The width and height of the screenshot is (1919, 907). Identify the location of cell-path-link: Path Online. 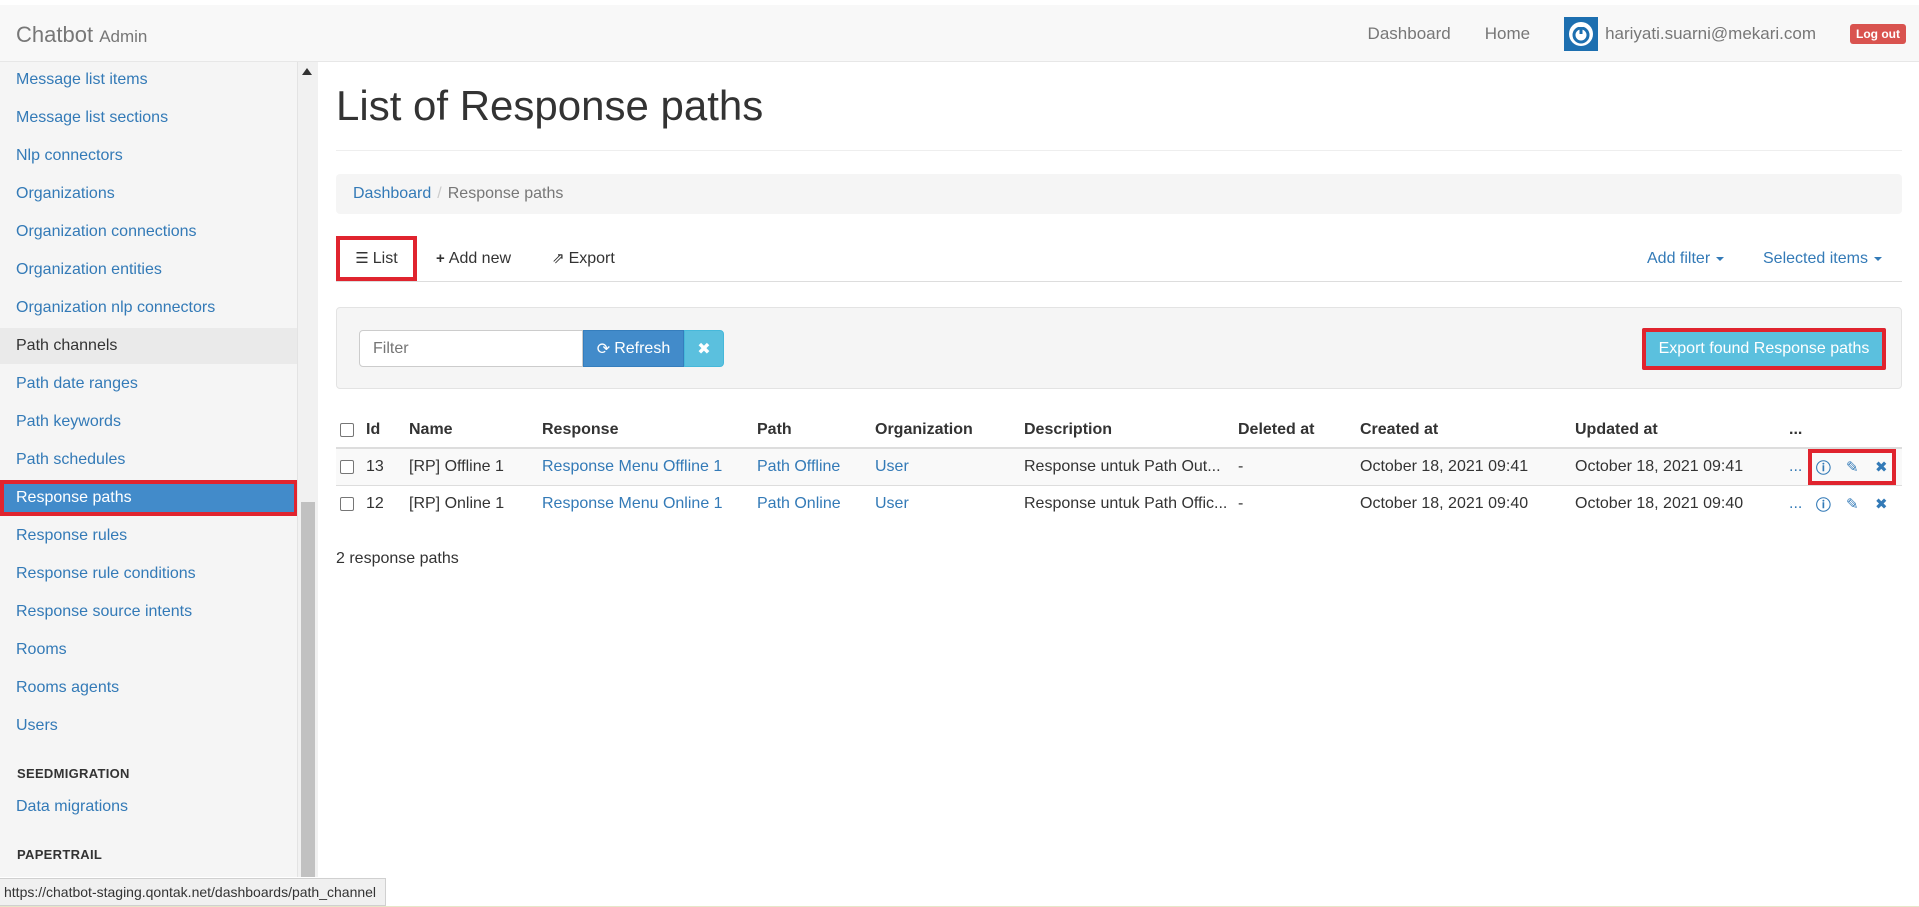
(799, 503).